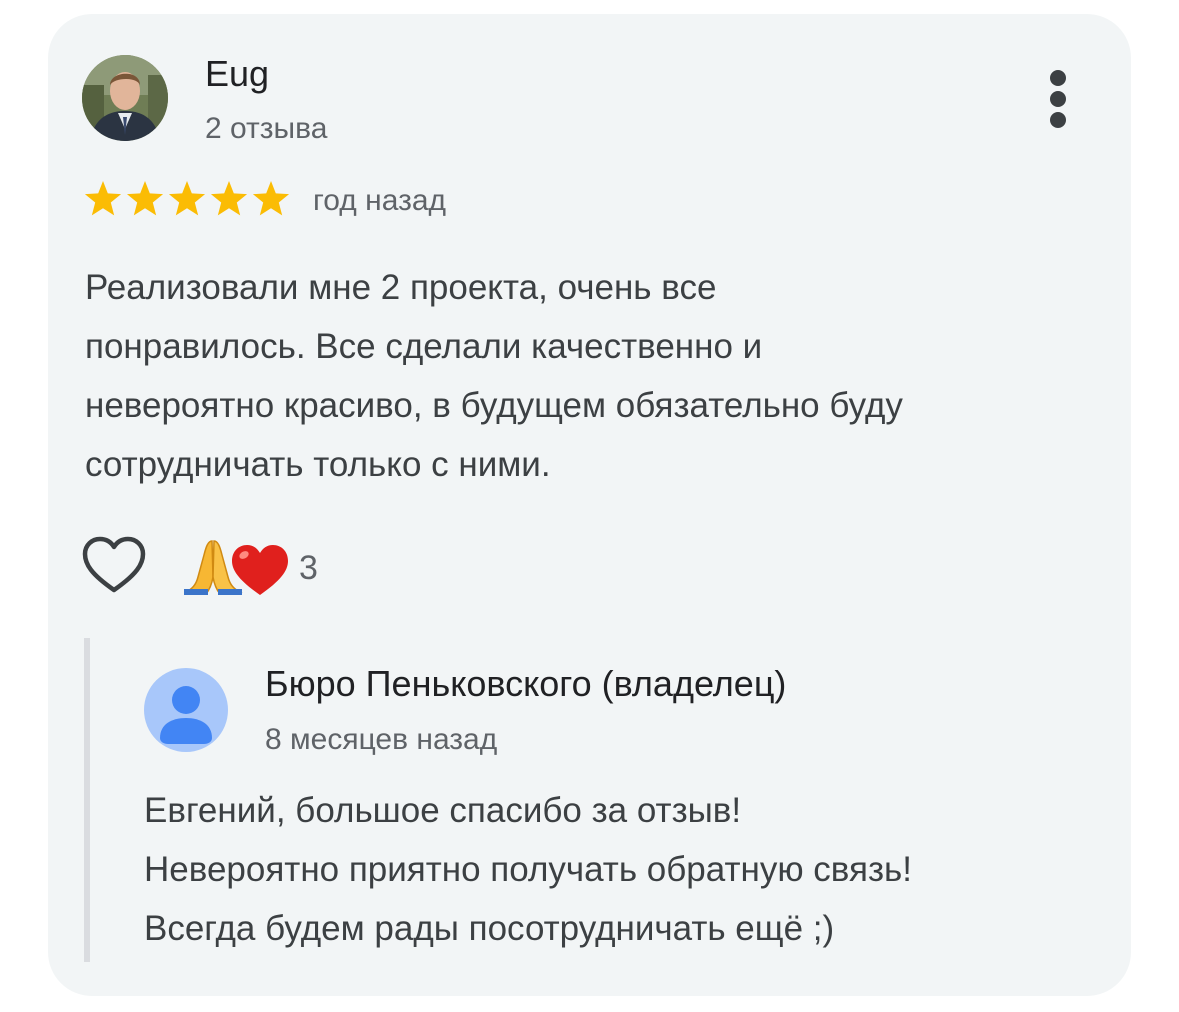 This screenshot has width=1179, height=1012. What do you see at coordinates (125, 98) in the screenshot?
I see `author-avatar` at bounding box center [125, 98].